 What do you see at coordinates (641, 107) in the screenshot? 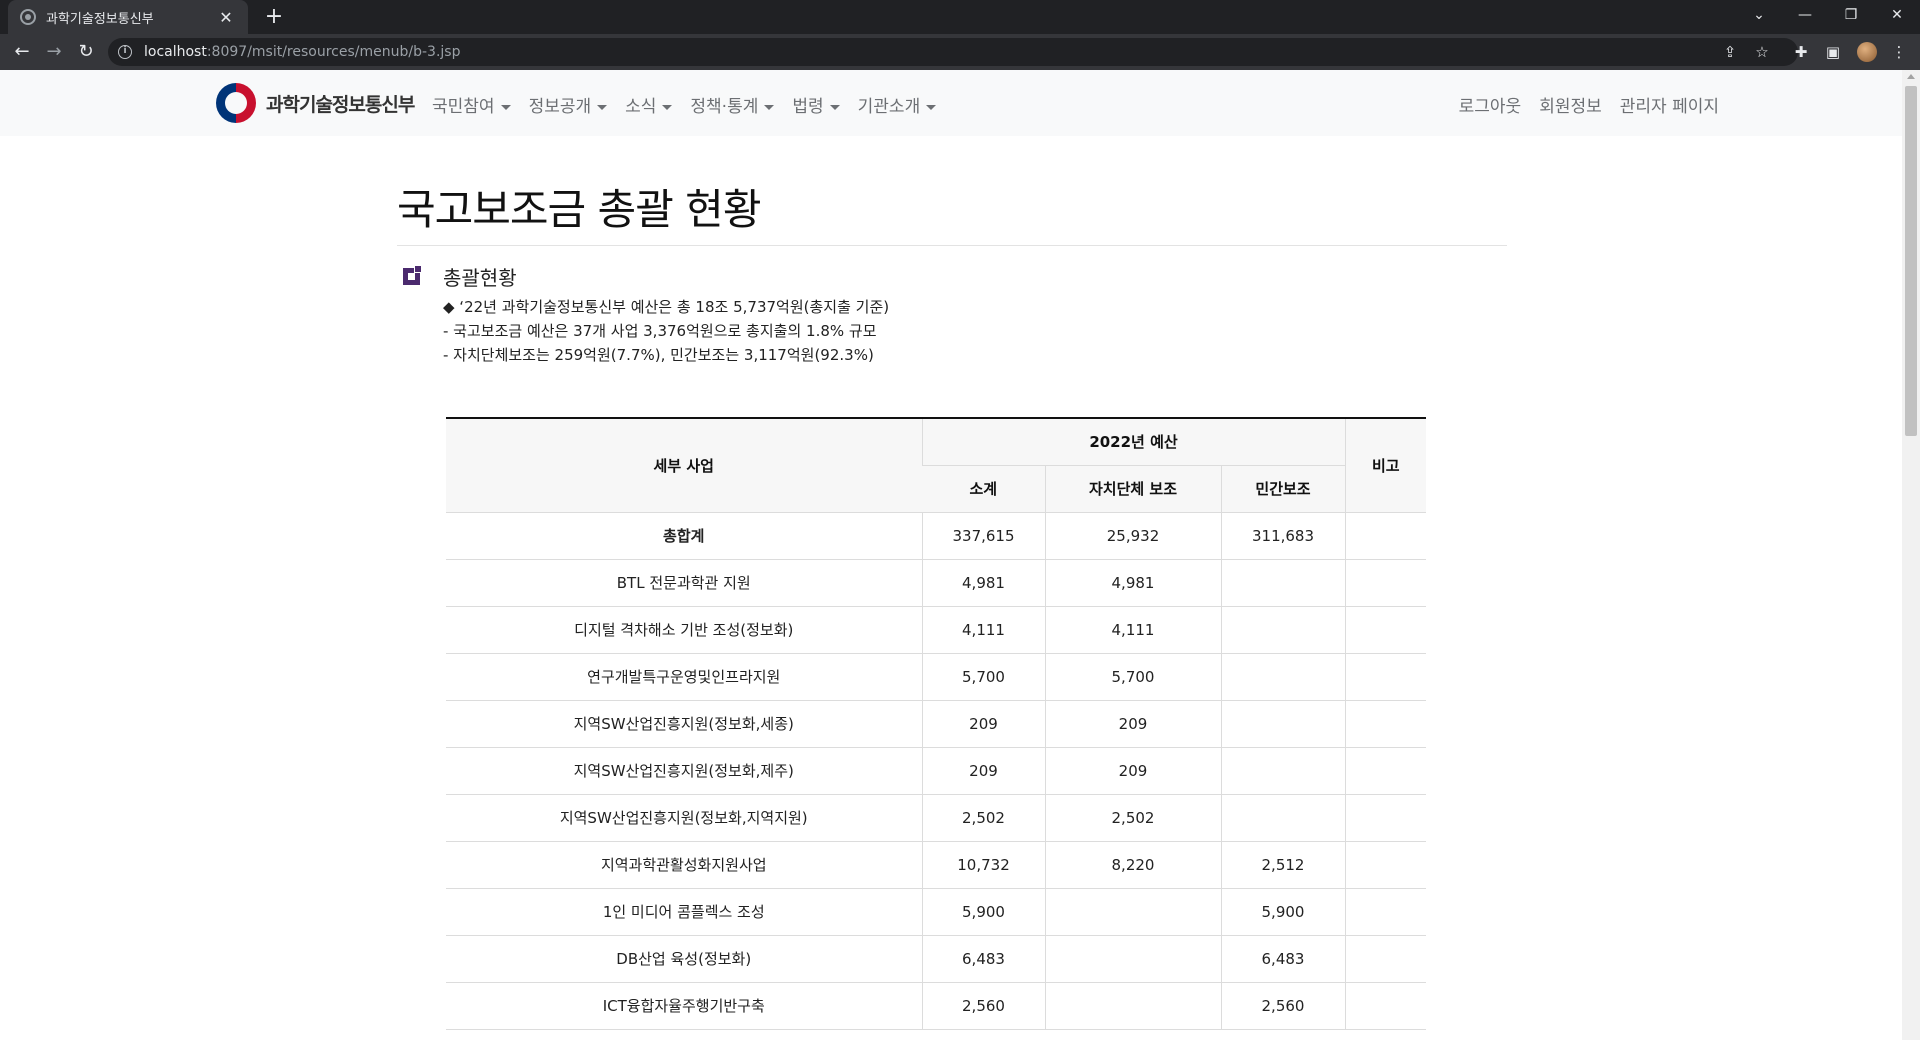
I see `menu-label: 소식` at bounding box center [641, 107].